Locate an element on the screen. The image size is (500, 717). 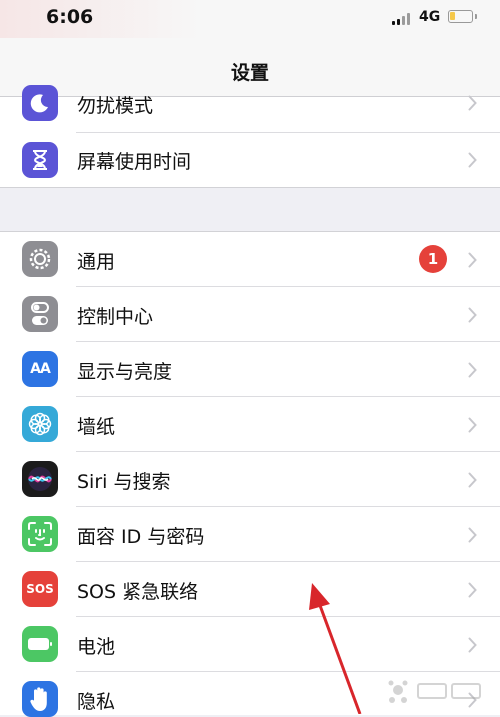
settings-row-general: 通用 1 is located at coordinates (250, 259).